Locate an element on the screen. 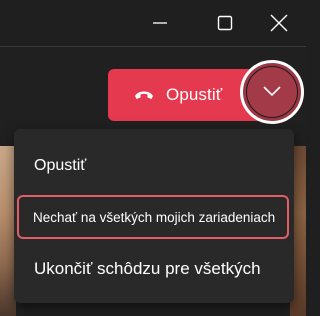  leave-button: Opustiť is located at coordinates (183, 95).